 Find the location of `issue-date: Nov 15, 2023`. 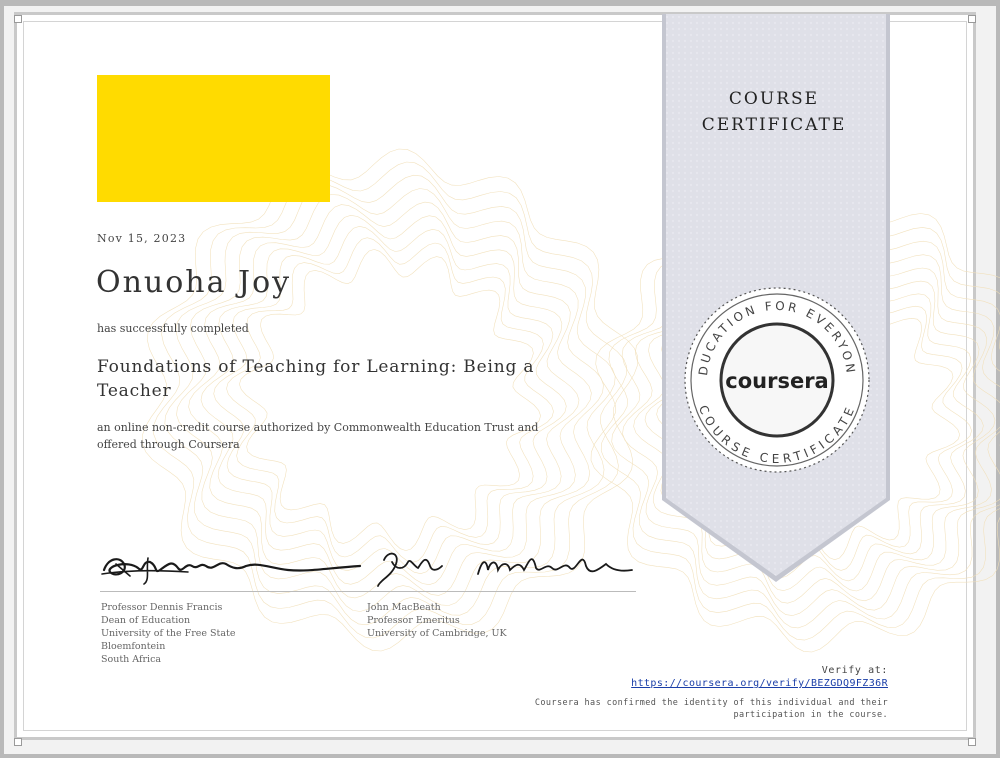

issue-date: Nov 15, 2023 is located at coordinates (142, 238).